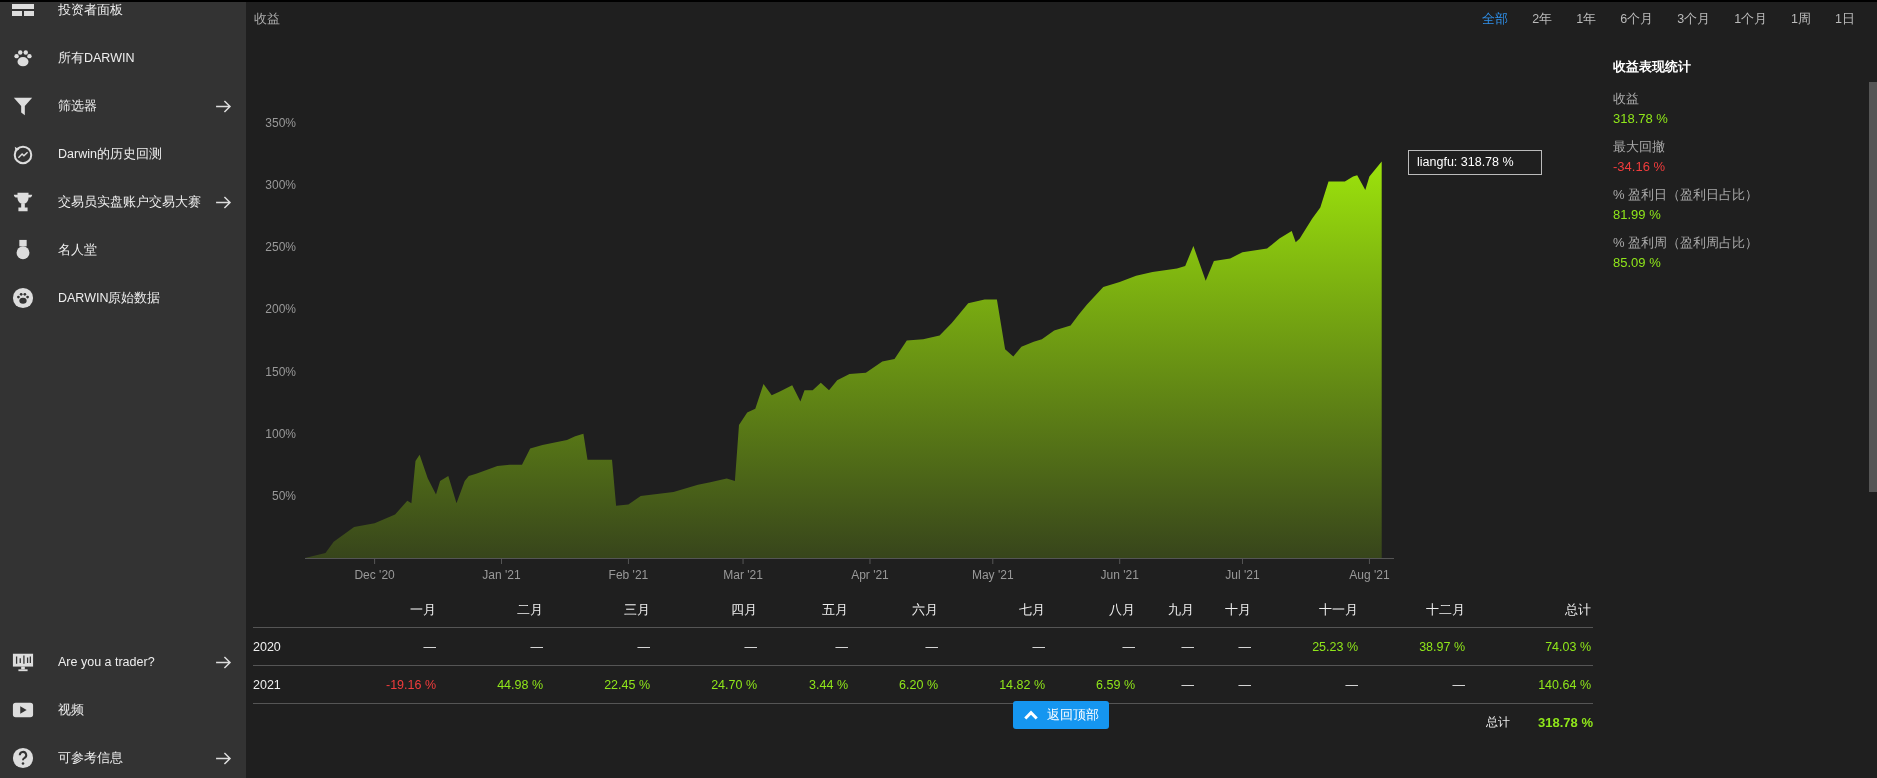 The image size is (1877, 778). Describe the element at coordinates (78, 250) in the screenshot. I see `sidebar-item-label: 名人堂` at that location.